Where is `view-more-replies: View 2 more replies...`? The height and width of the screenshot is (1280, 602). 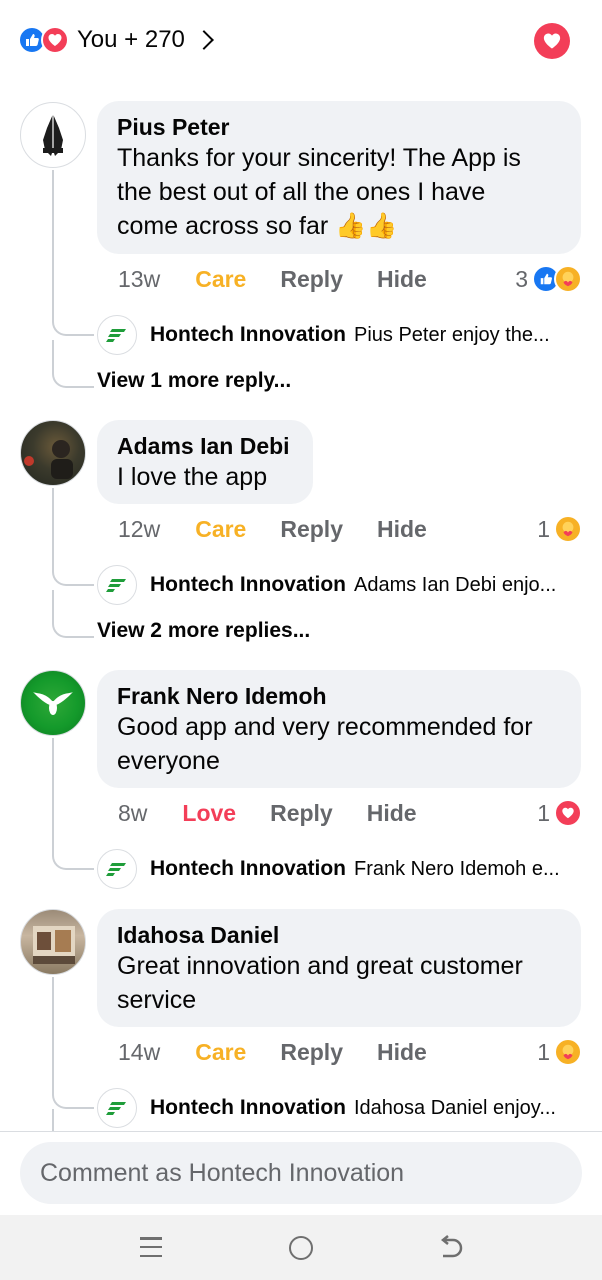
view-more-replies: View 2 more replies... is located at coordinates (203, 631).